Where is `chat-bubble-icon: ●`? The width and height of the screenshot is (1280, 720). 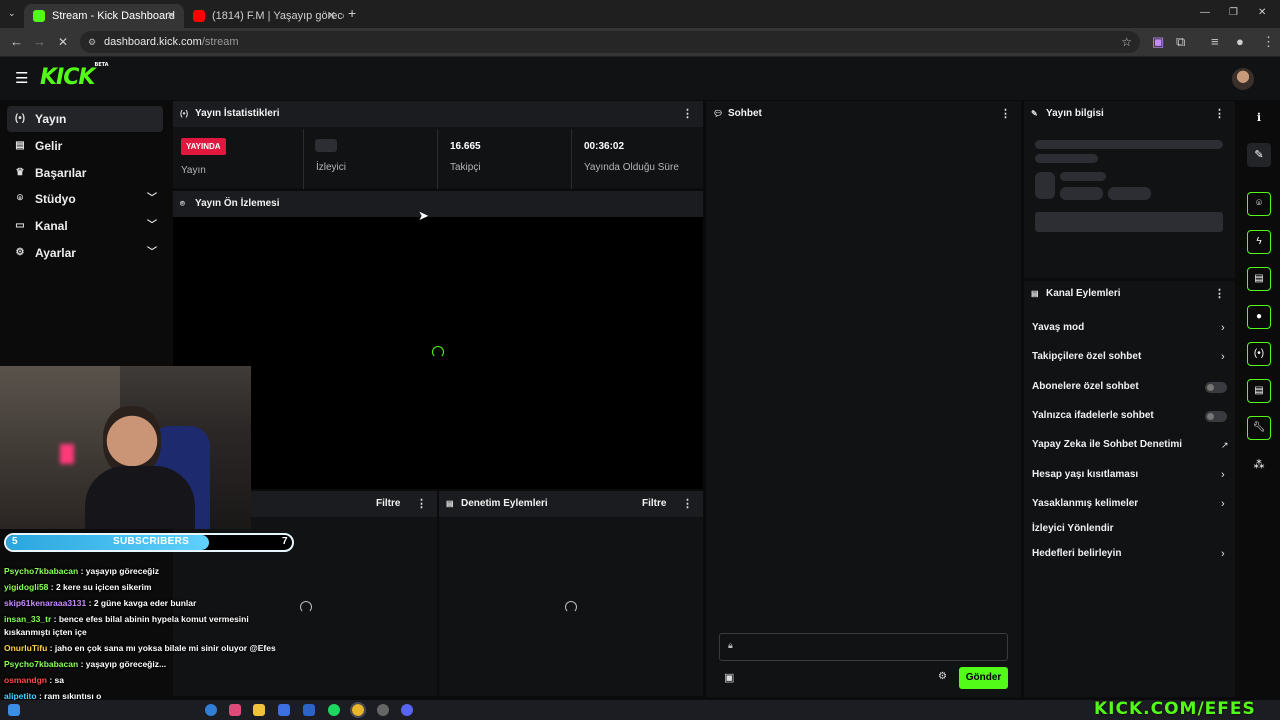
chat-bubble-icon: ● is located at coordinates (1259, 317).